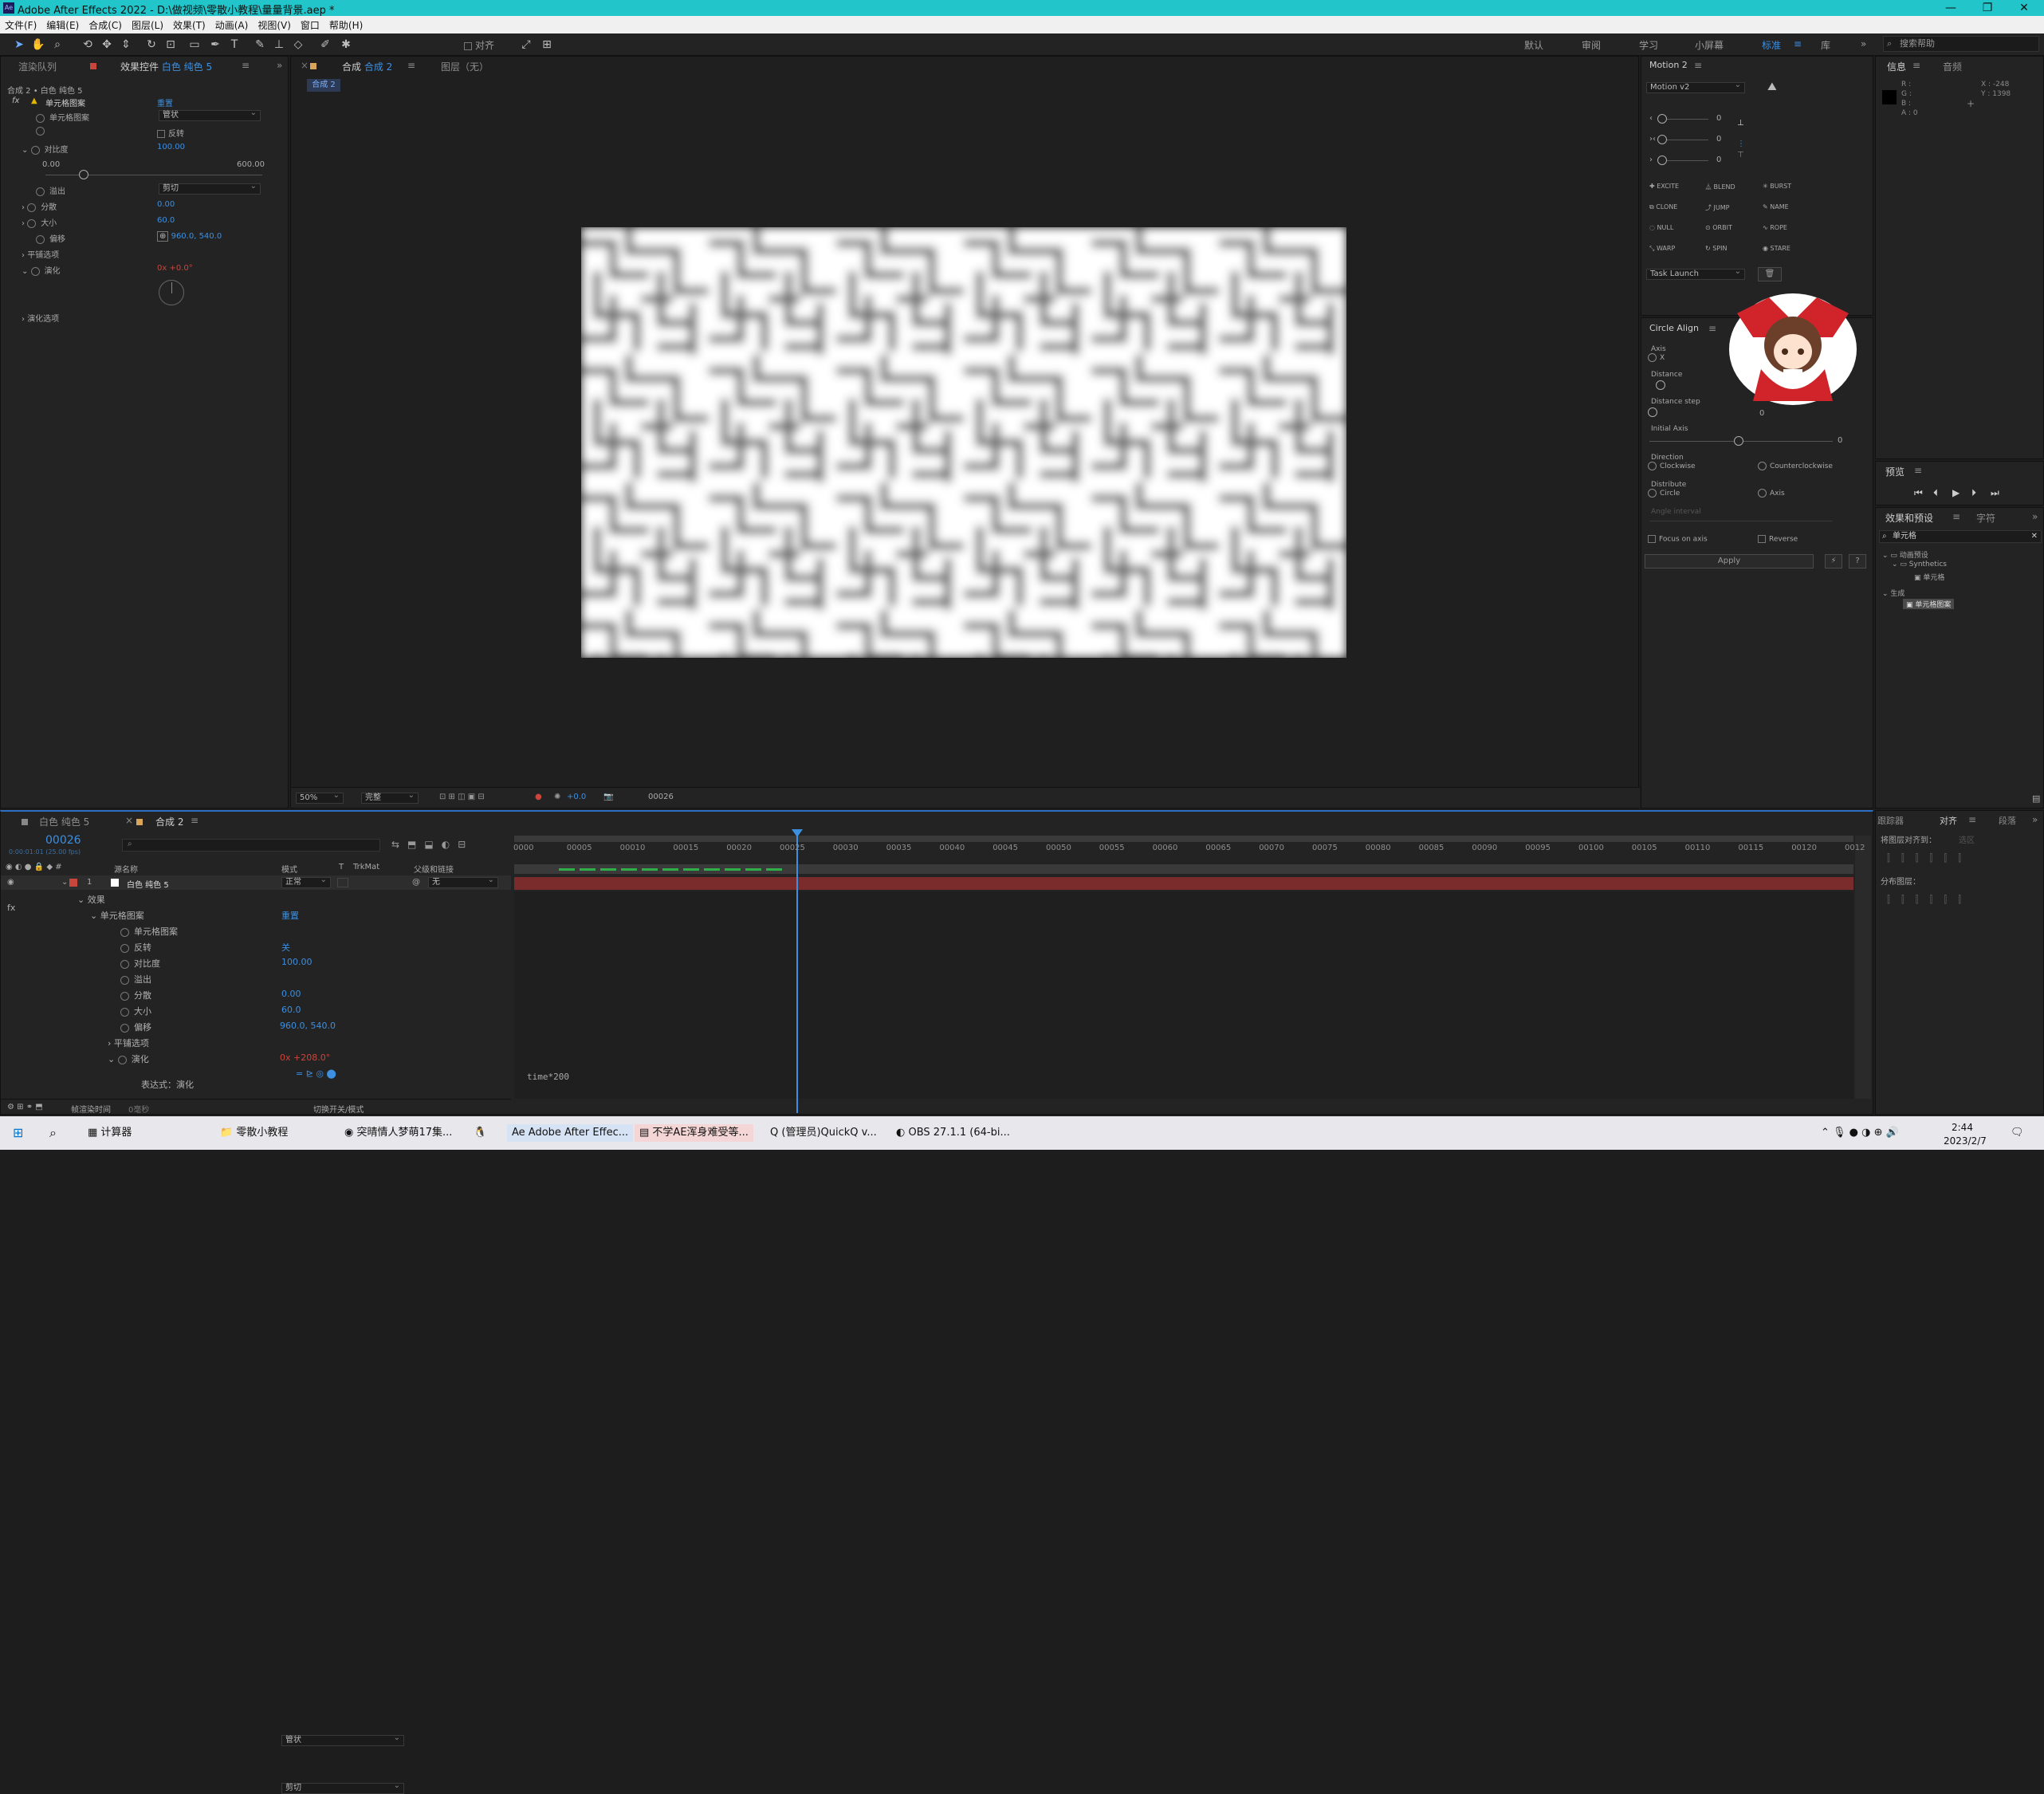 This screenshot has height=1794, width=2044. Describe the element at coordinates (1663, 207) in the screenshot. I see `clone-button: ⧉ CLONE` at that location.